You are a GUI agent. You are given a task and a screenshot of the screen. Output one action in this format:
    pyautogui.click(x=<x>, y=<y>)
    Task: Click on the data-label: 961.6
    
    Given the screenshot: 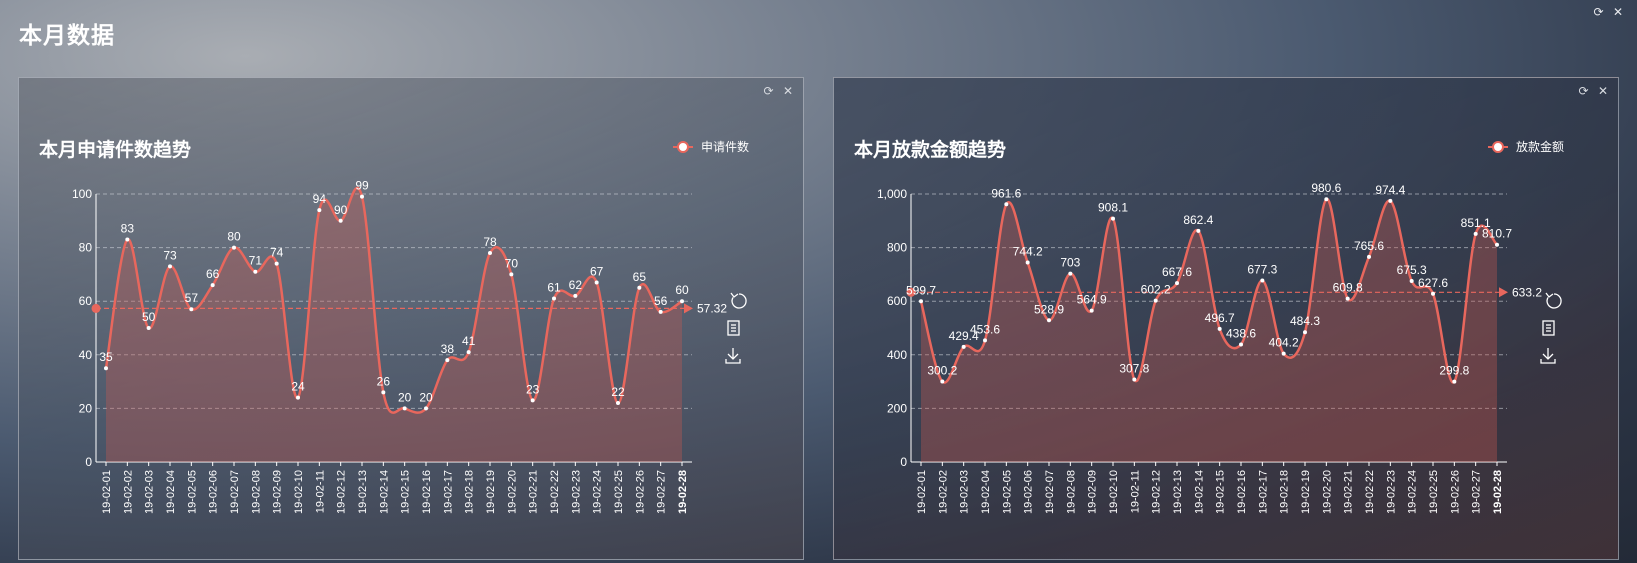 What is the action you would take?
    pyautogui.click(x=1006, y=193)
    